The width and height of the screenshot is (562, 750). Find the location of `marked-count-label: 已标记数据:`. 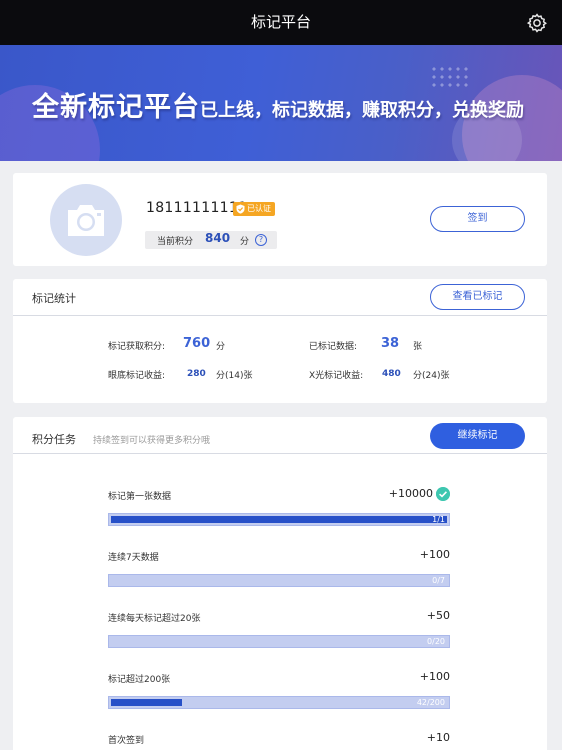

marked-count-label: 已标记数据: is located at coordinates (333, 347).